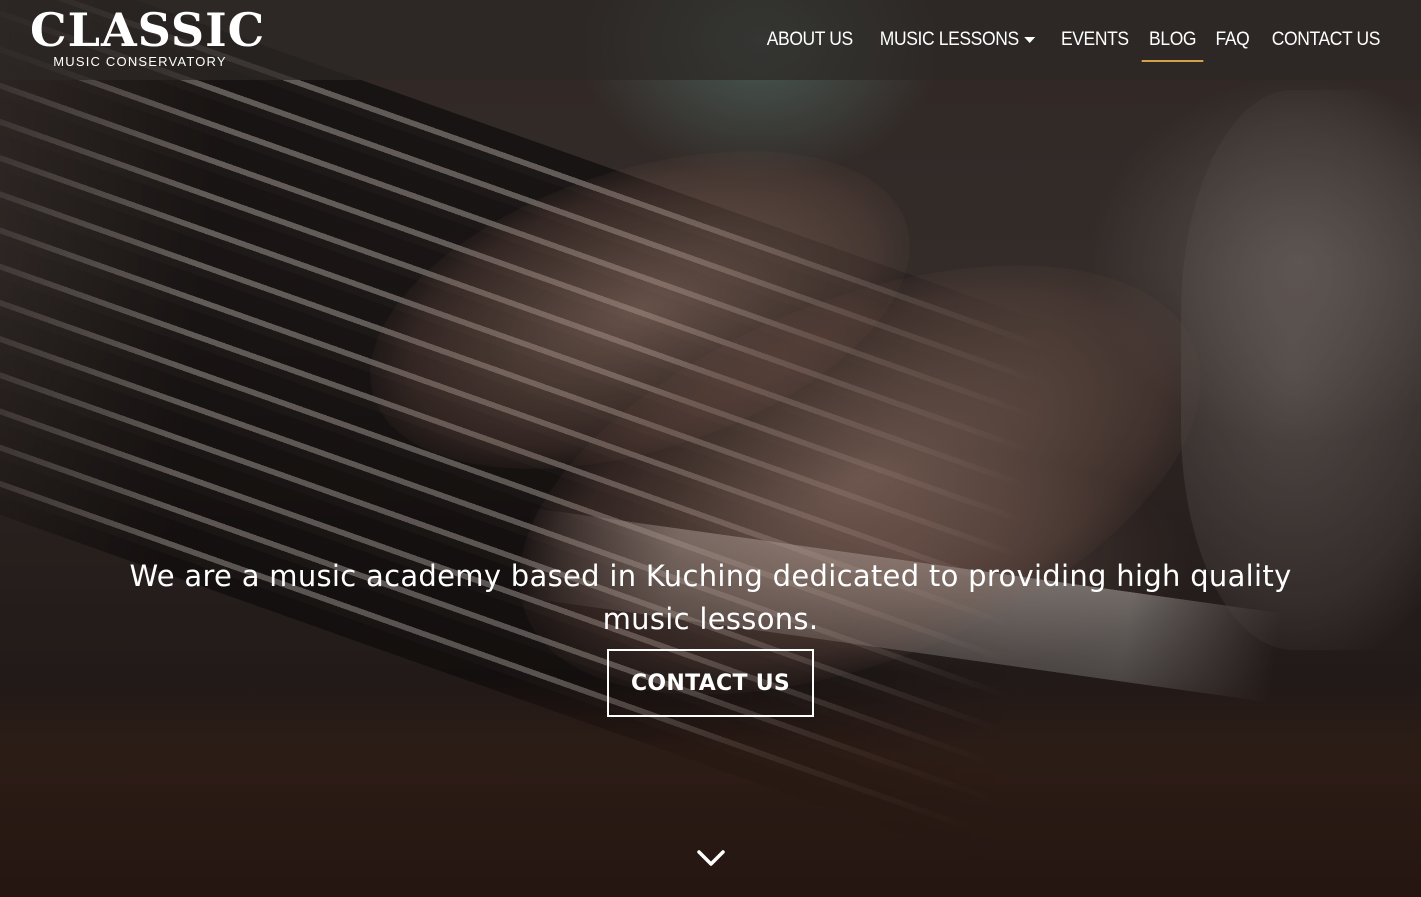 The height and width of the screenshot is (897, 1421). What do you see at coordinates (949, 39) in the screenshot?
I see `nav-item-label: MUSIC LESSONS` at bounding box center [949, 39].